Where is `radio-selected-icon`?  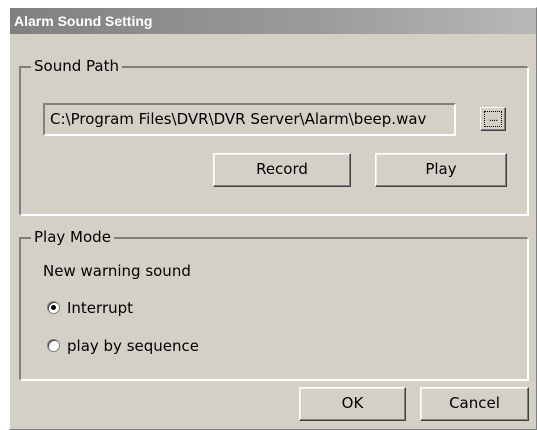 radio-selected-icon is located at coordinates (53, 307).